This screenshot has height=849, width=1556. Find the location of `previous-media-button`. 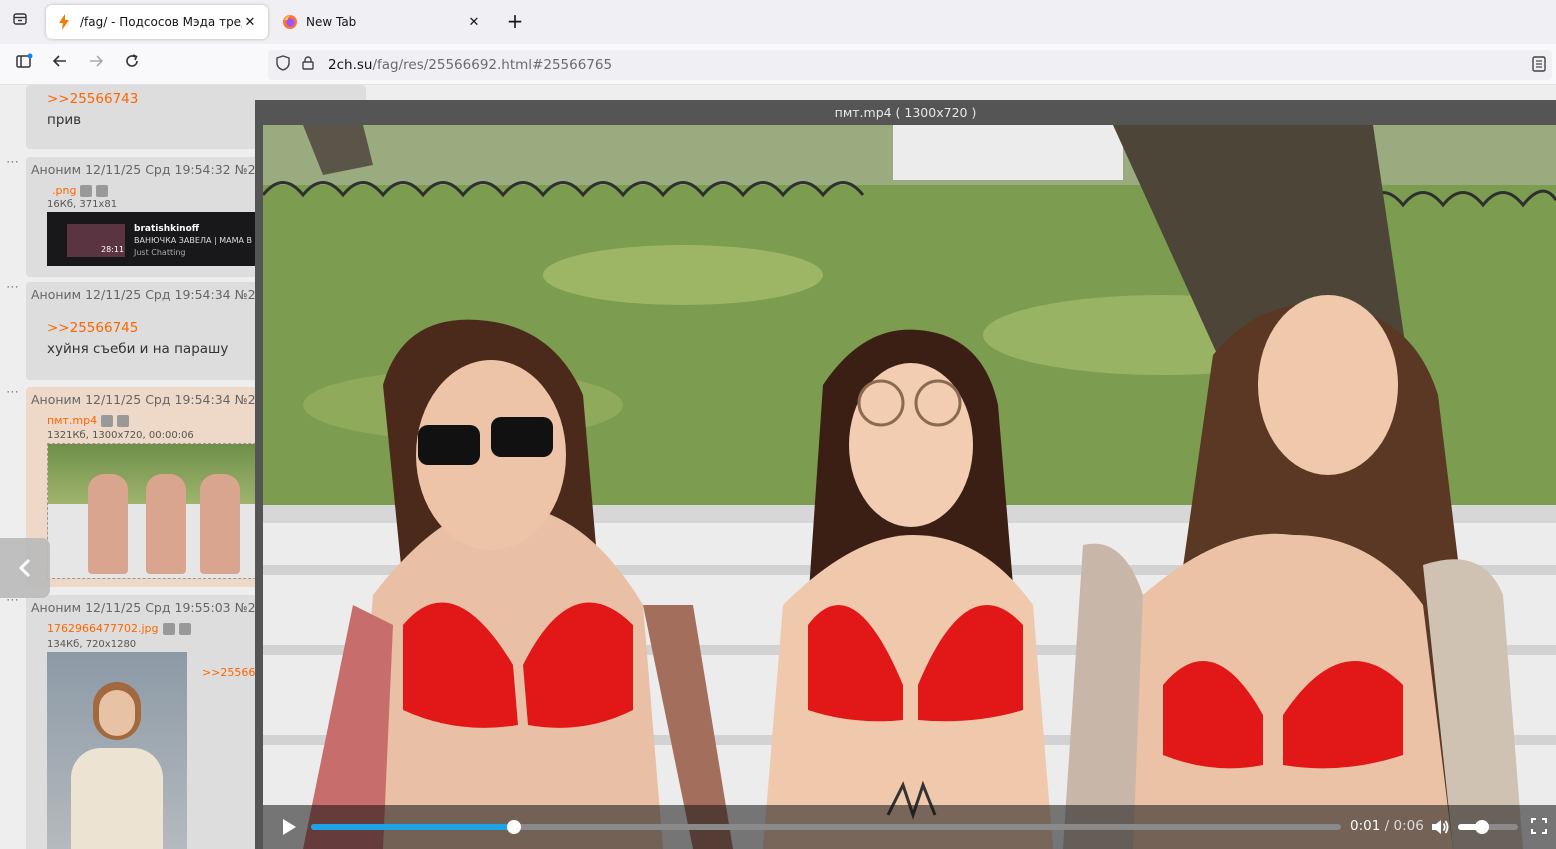

previous-media-button is located at coordinates (25, 568).